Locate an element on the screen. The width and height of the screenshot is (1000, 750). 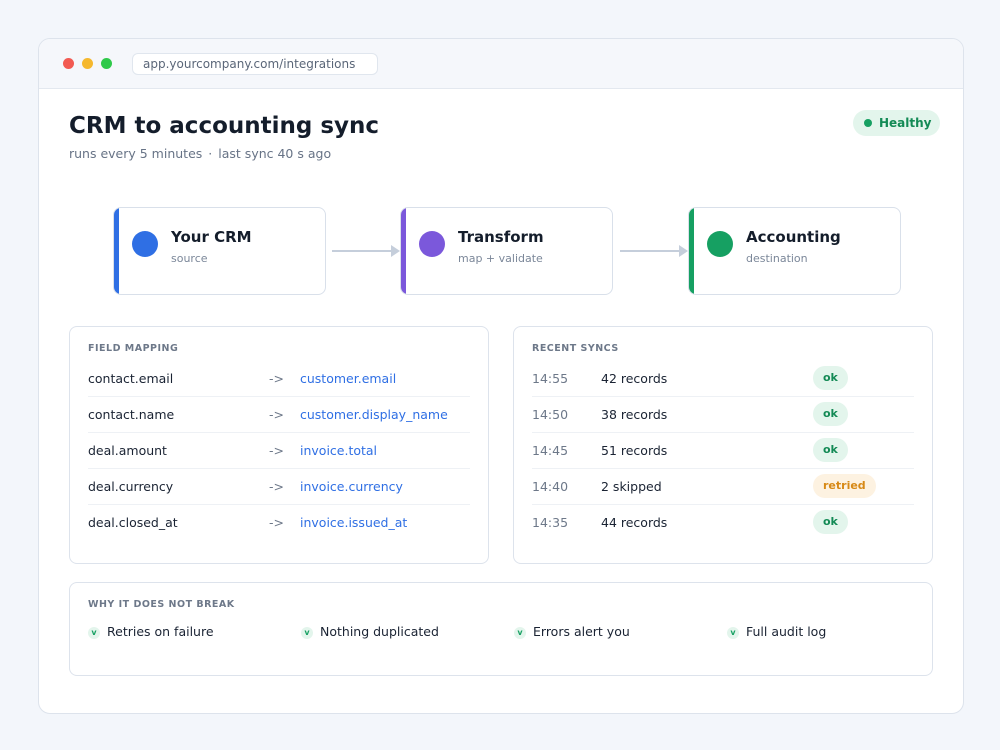
sync-row: 14:55 42 records ok is located at coordinates (723, 379).